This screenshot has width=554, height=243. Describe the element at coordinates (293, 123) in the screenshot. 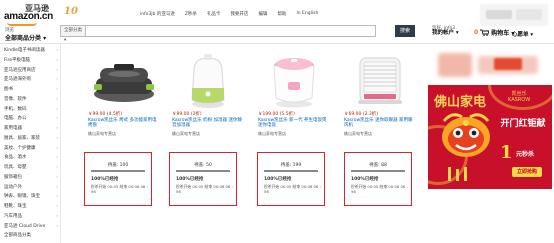

I see `product-title-link: Kasrow凯丝乐 新一代 养生电饭煲 迷你电饭` at that location.